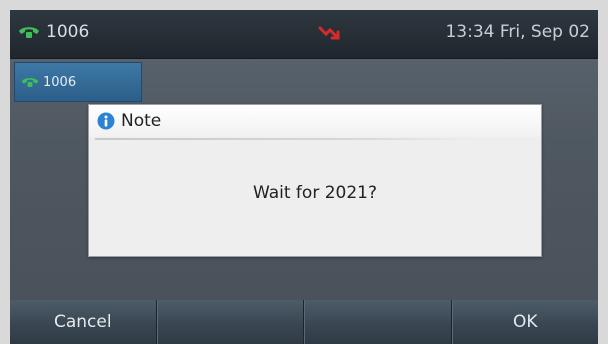 The width and height of the screenshot is (608, 344). I want to click on dialog-message: Wait for 2021?, so click(315, 193).